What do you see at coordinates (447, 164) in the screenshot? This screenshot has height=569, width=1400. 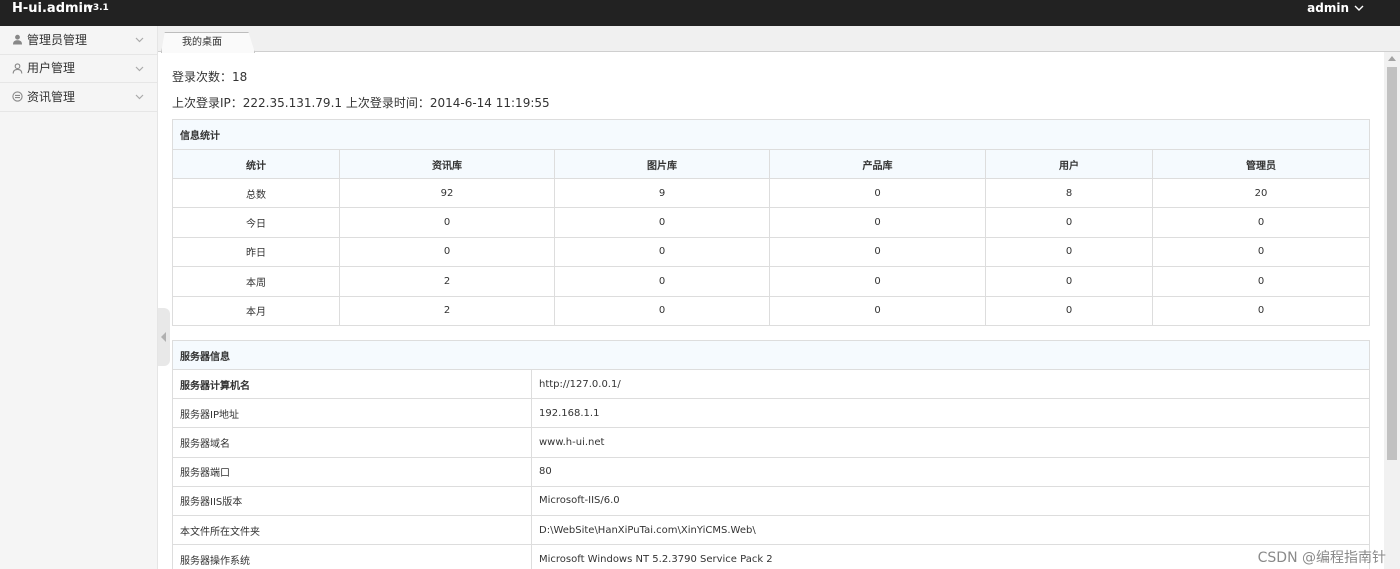 I see `column-header: 资讯库` at bounding box center [447, 164].